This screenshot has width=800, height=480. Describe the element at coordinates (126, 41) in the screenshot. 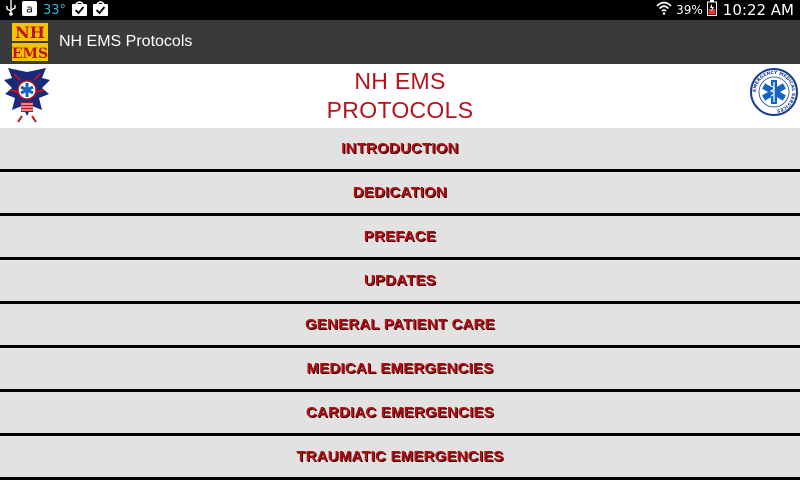

I see `app-title: NH EMS Protocols` at that location.